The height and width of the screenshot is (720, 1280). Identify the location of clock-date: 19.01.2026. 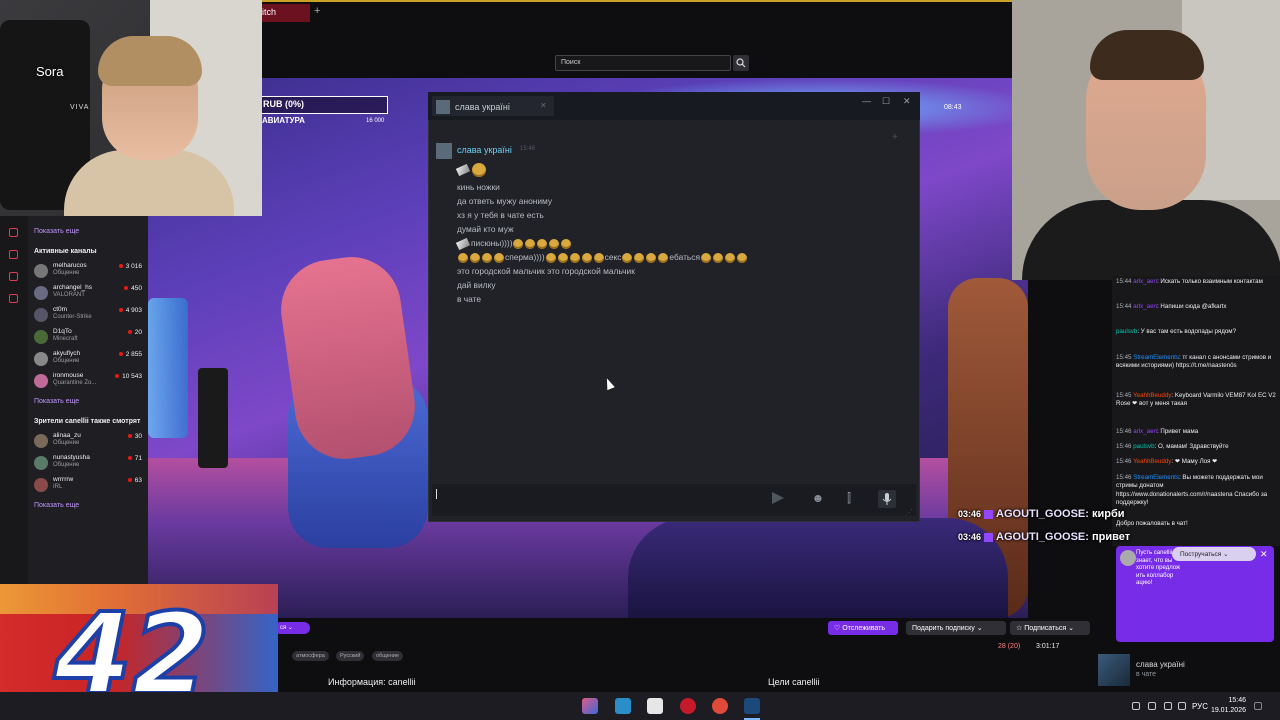
(1224, 710).